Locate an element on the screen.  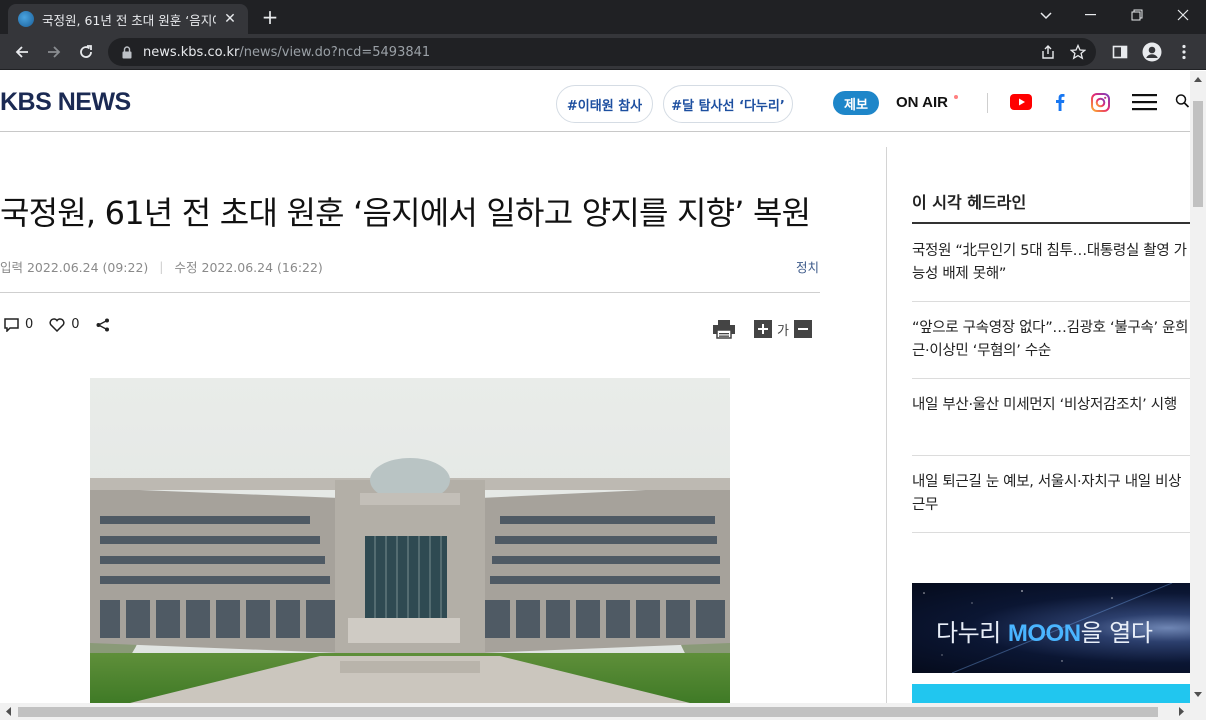
hamburger-menu-icon is located at coordinates (1144, 102).